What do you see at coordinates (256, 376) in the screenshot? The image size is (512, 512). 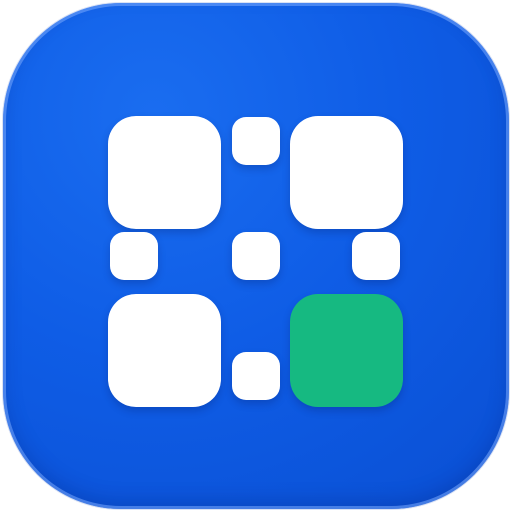 I see `tile-small-bottom-center` at bounding box center [256, 376].